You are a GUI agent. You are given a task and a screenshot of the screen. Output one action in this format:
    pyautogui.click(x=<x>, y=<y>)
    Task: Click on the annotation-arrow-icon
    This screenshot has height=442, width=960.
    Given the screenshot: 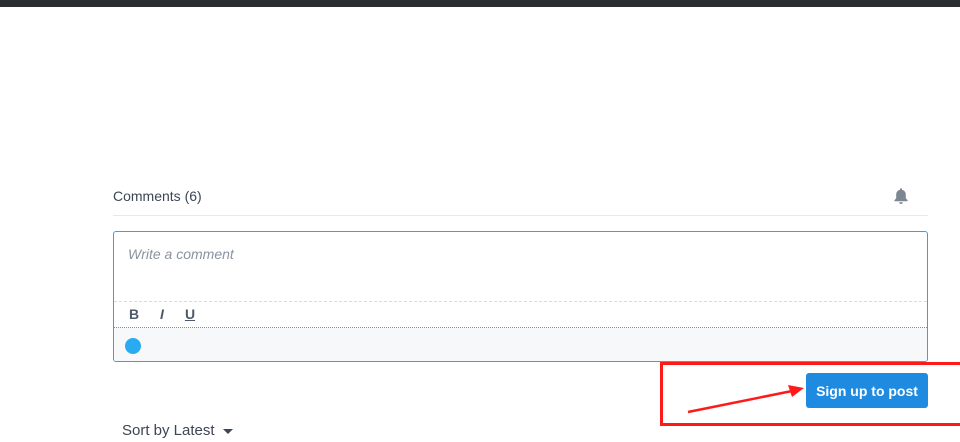 What is the action you would take?
    pyautogui.click(x=745, y=399)
    